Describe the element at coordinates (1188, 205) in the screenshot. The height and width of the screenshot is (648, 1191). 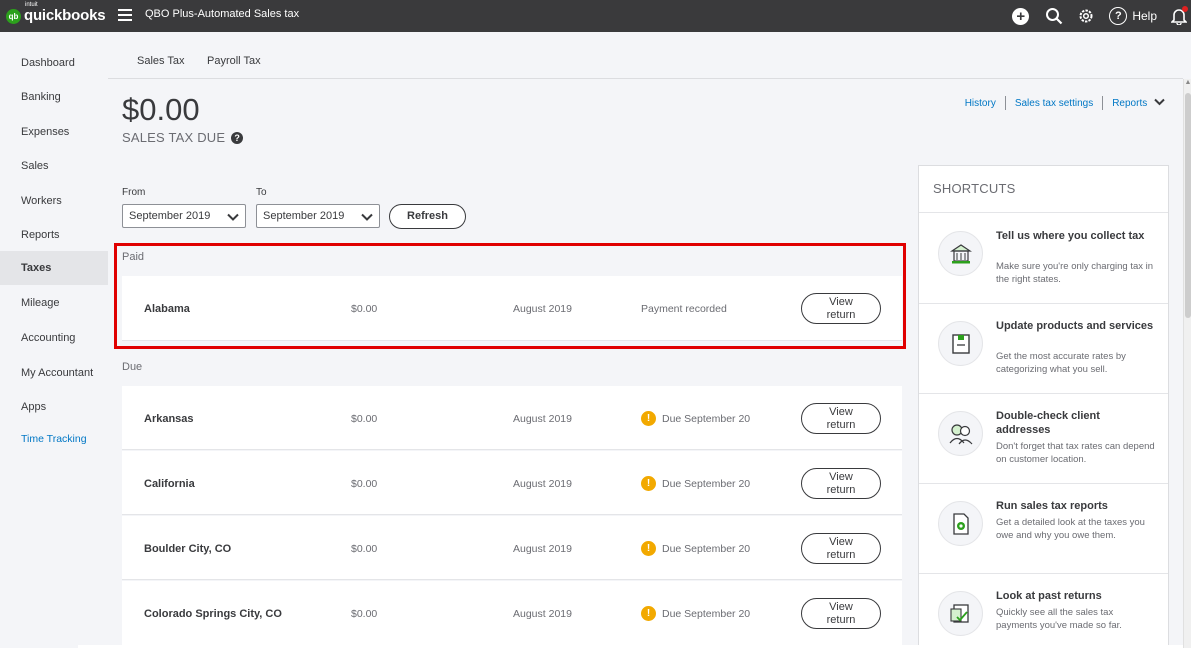
I see `scroll-thumb` at that location.